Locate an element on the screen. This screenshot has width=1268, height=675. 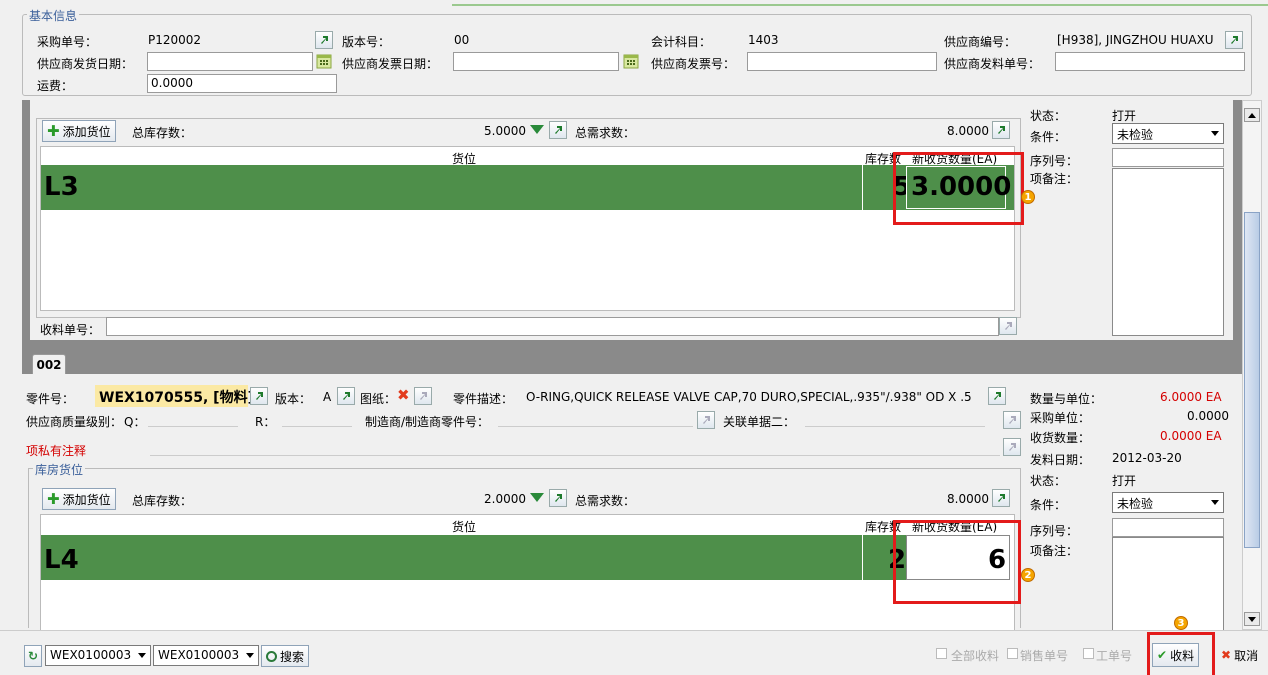
invoice-no-input is located at coordinates (842, 61).